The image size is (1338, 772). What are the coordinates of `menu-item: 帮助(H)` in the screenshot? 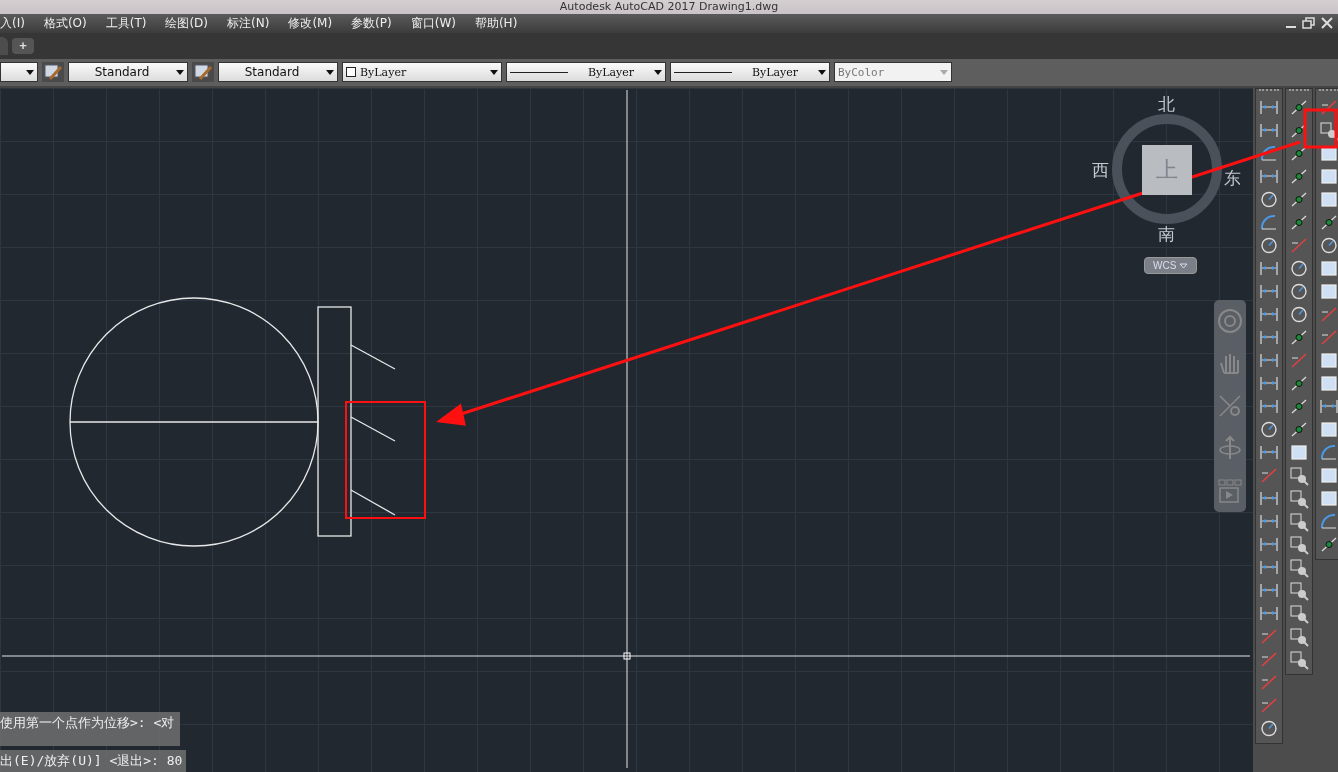 It's located at (496, 23).